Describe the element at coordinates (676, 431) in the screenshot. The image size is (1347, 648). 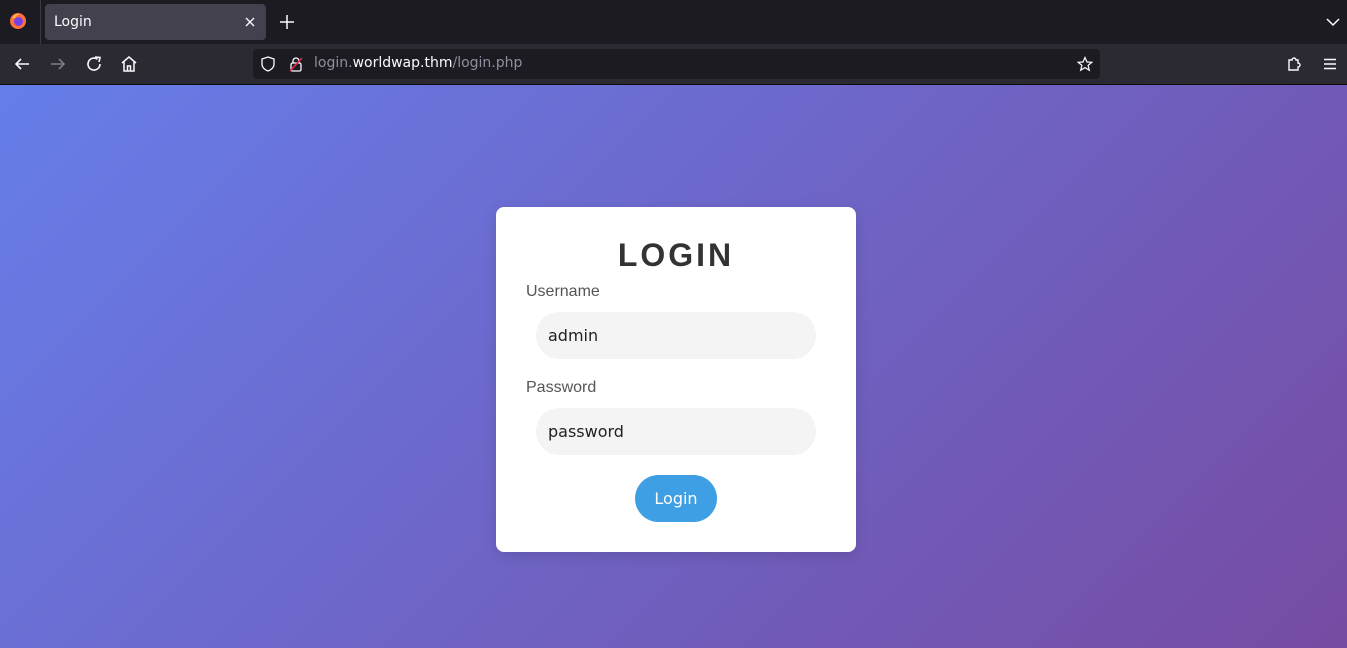
I see `password-input` at that location.